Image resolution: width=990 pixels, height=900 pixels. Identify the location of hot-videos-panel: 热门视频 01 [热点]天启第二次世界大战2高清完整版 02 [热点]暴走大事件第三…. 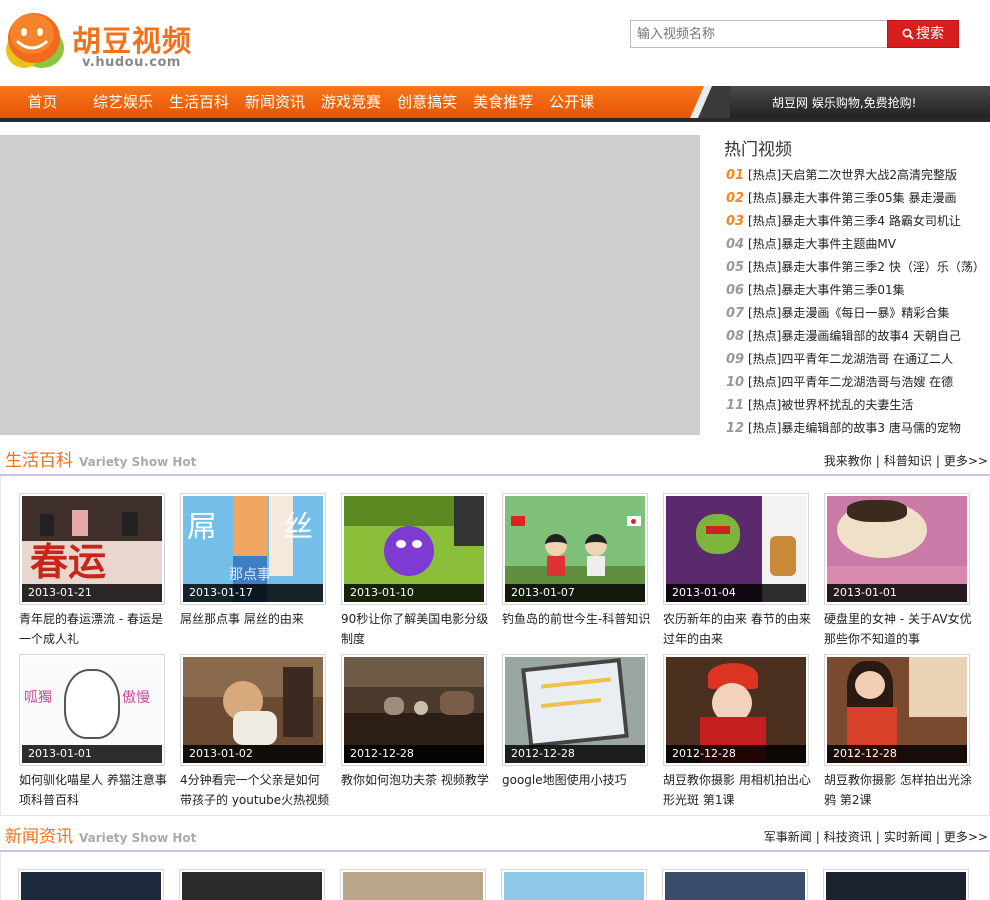
(857, 289).